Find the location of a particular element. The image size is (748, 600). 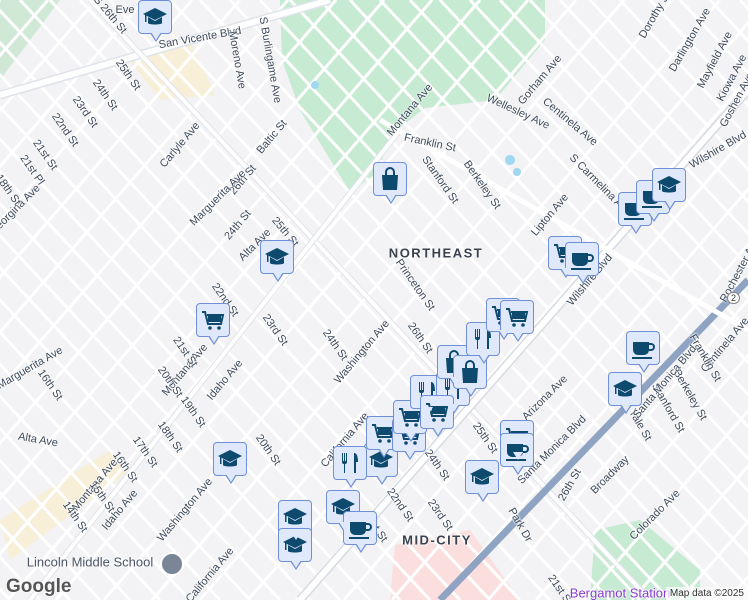

google-logo: Google is located at coordinates (39, 586).